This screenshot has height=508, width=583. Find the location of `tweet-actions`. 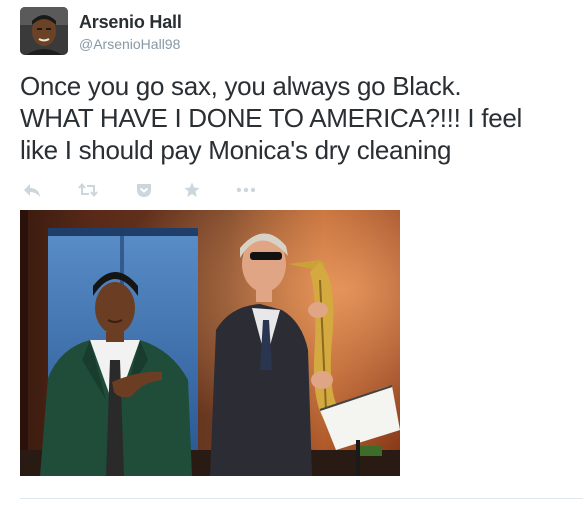

tweet-actions is located at coordinates (150, 190).